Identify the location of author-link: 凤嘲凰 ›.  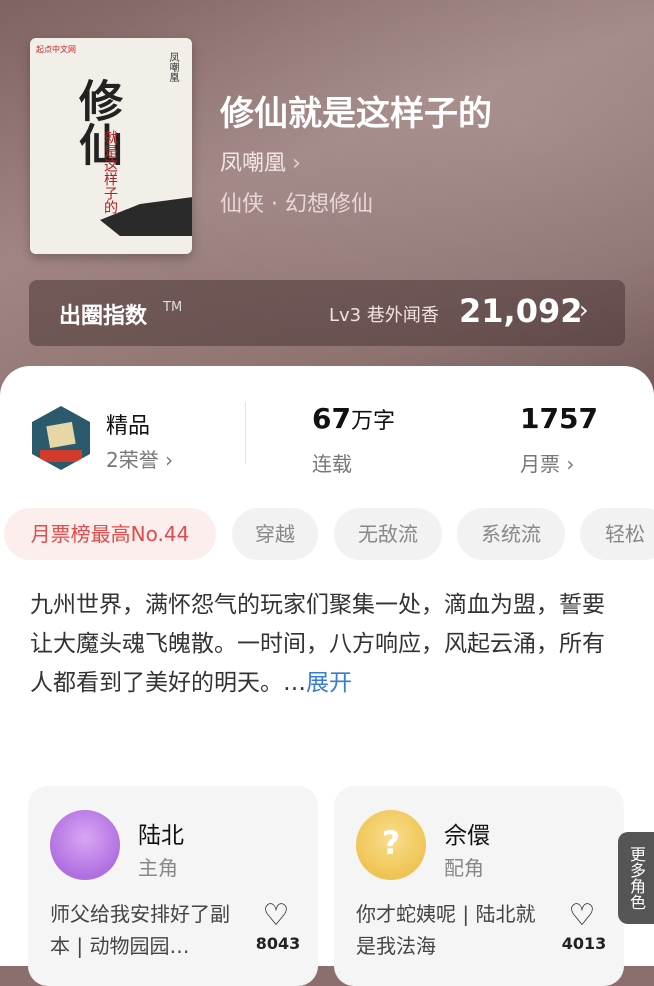
(260, 161).